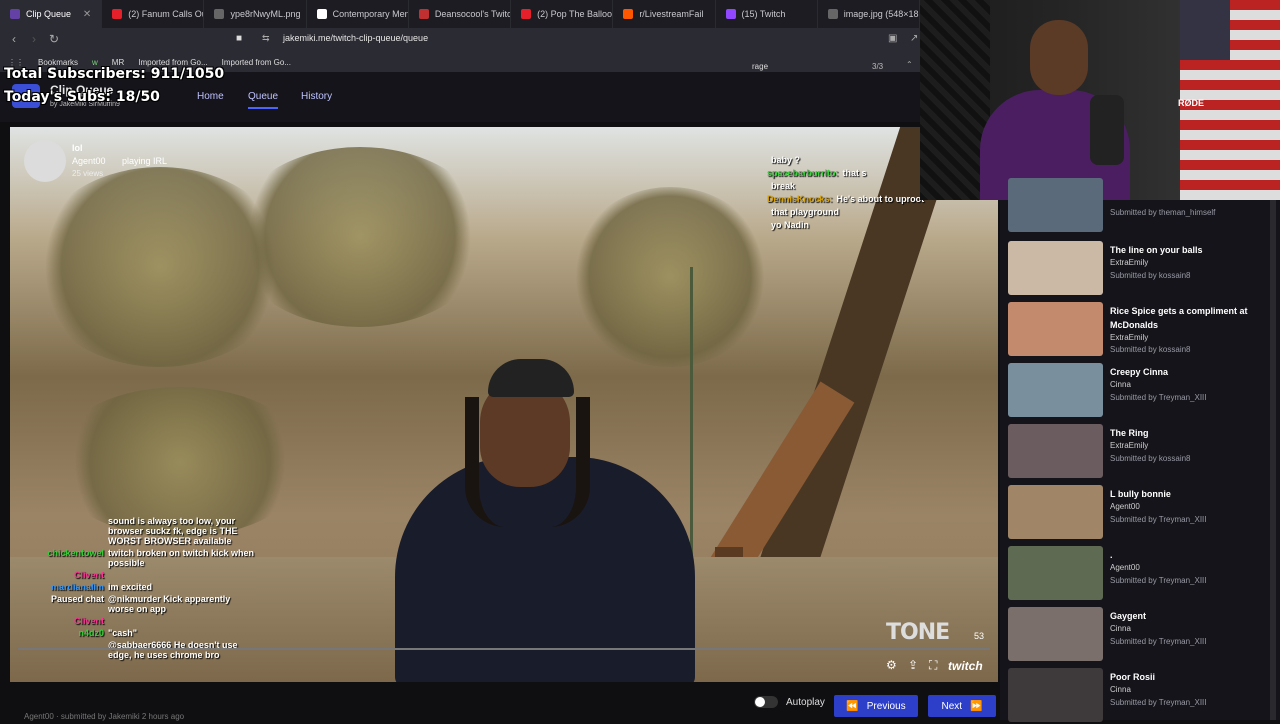 This screenshot has width=1280, height=724. What do you see at coordinates (87, 14) in the screenshot?
I see `tab-close-icon: ✕` at bounding box center [87, 14].